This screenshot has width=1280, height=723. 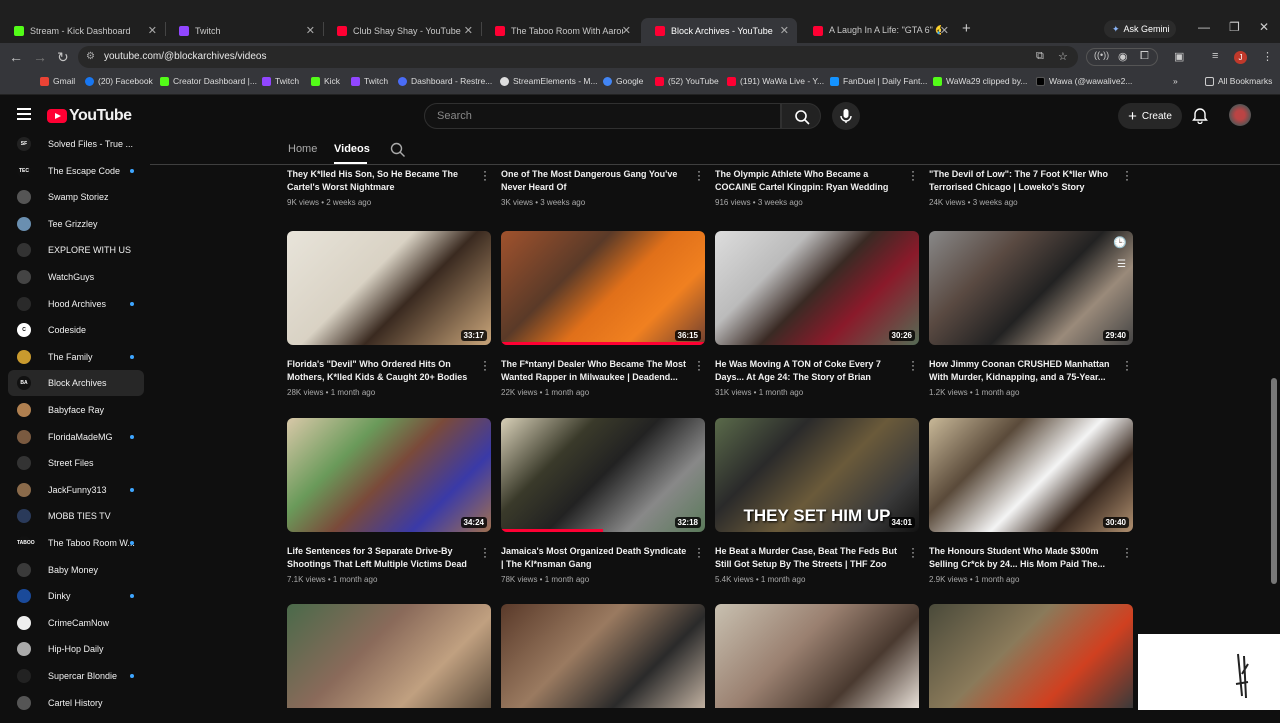 I want to click on video-thumbnail: 30:40, so click(x=1031, y=475).